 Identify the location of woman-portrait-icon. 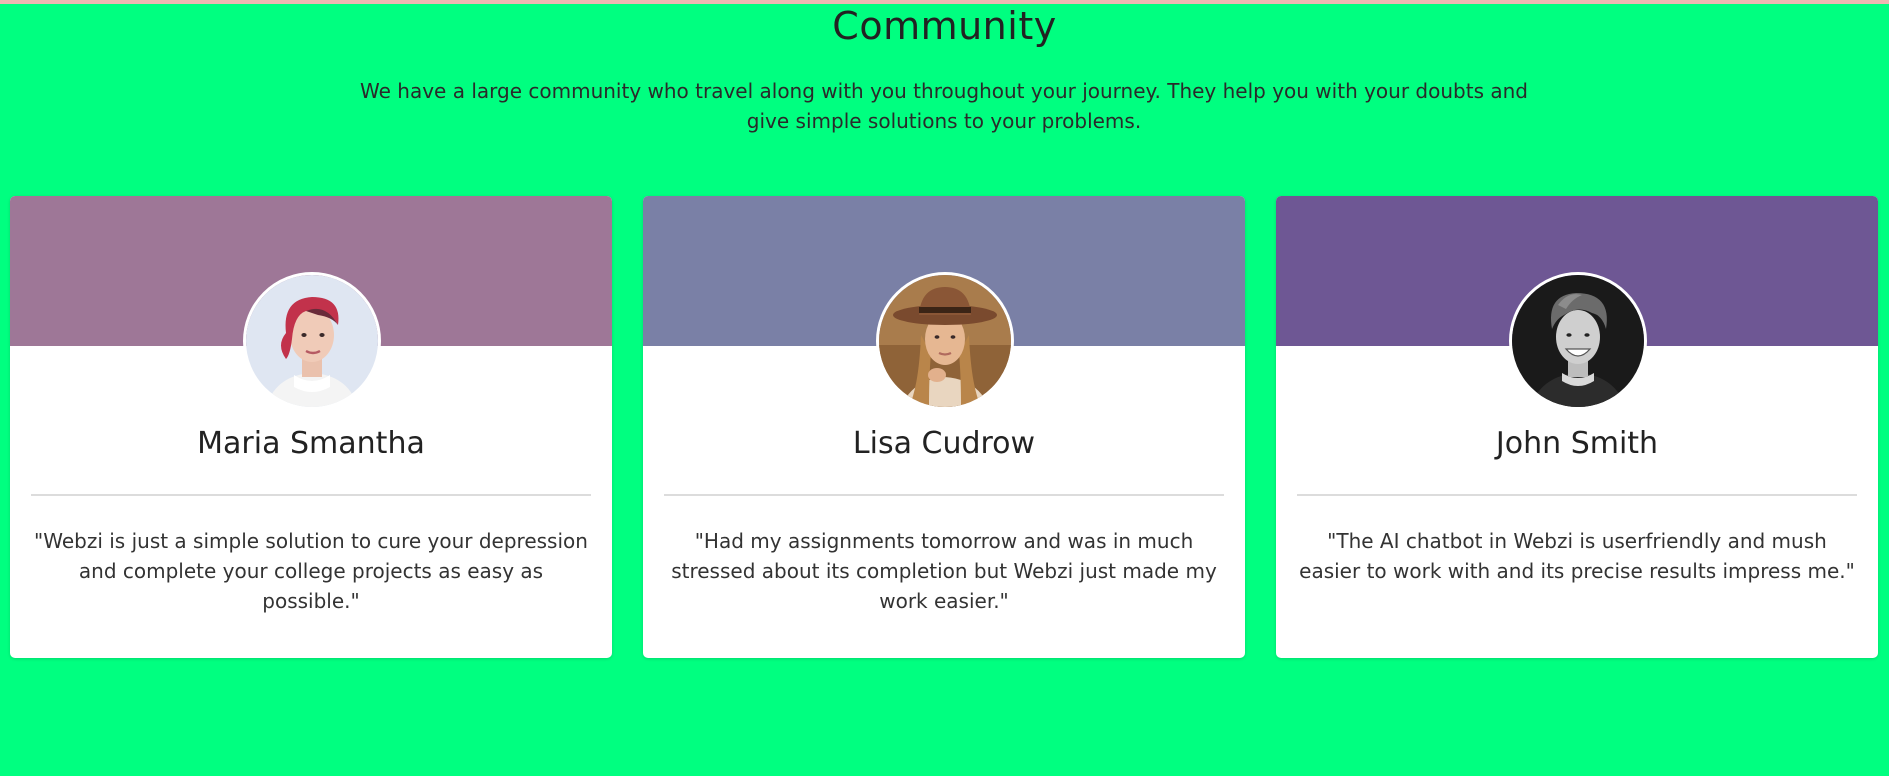
(312, 341).